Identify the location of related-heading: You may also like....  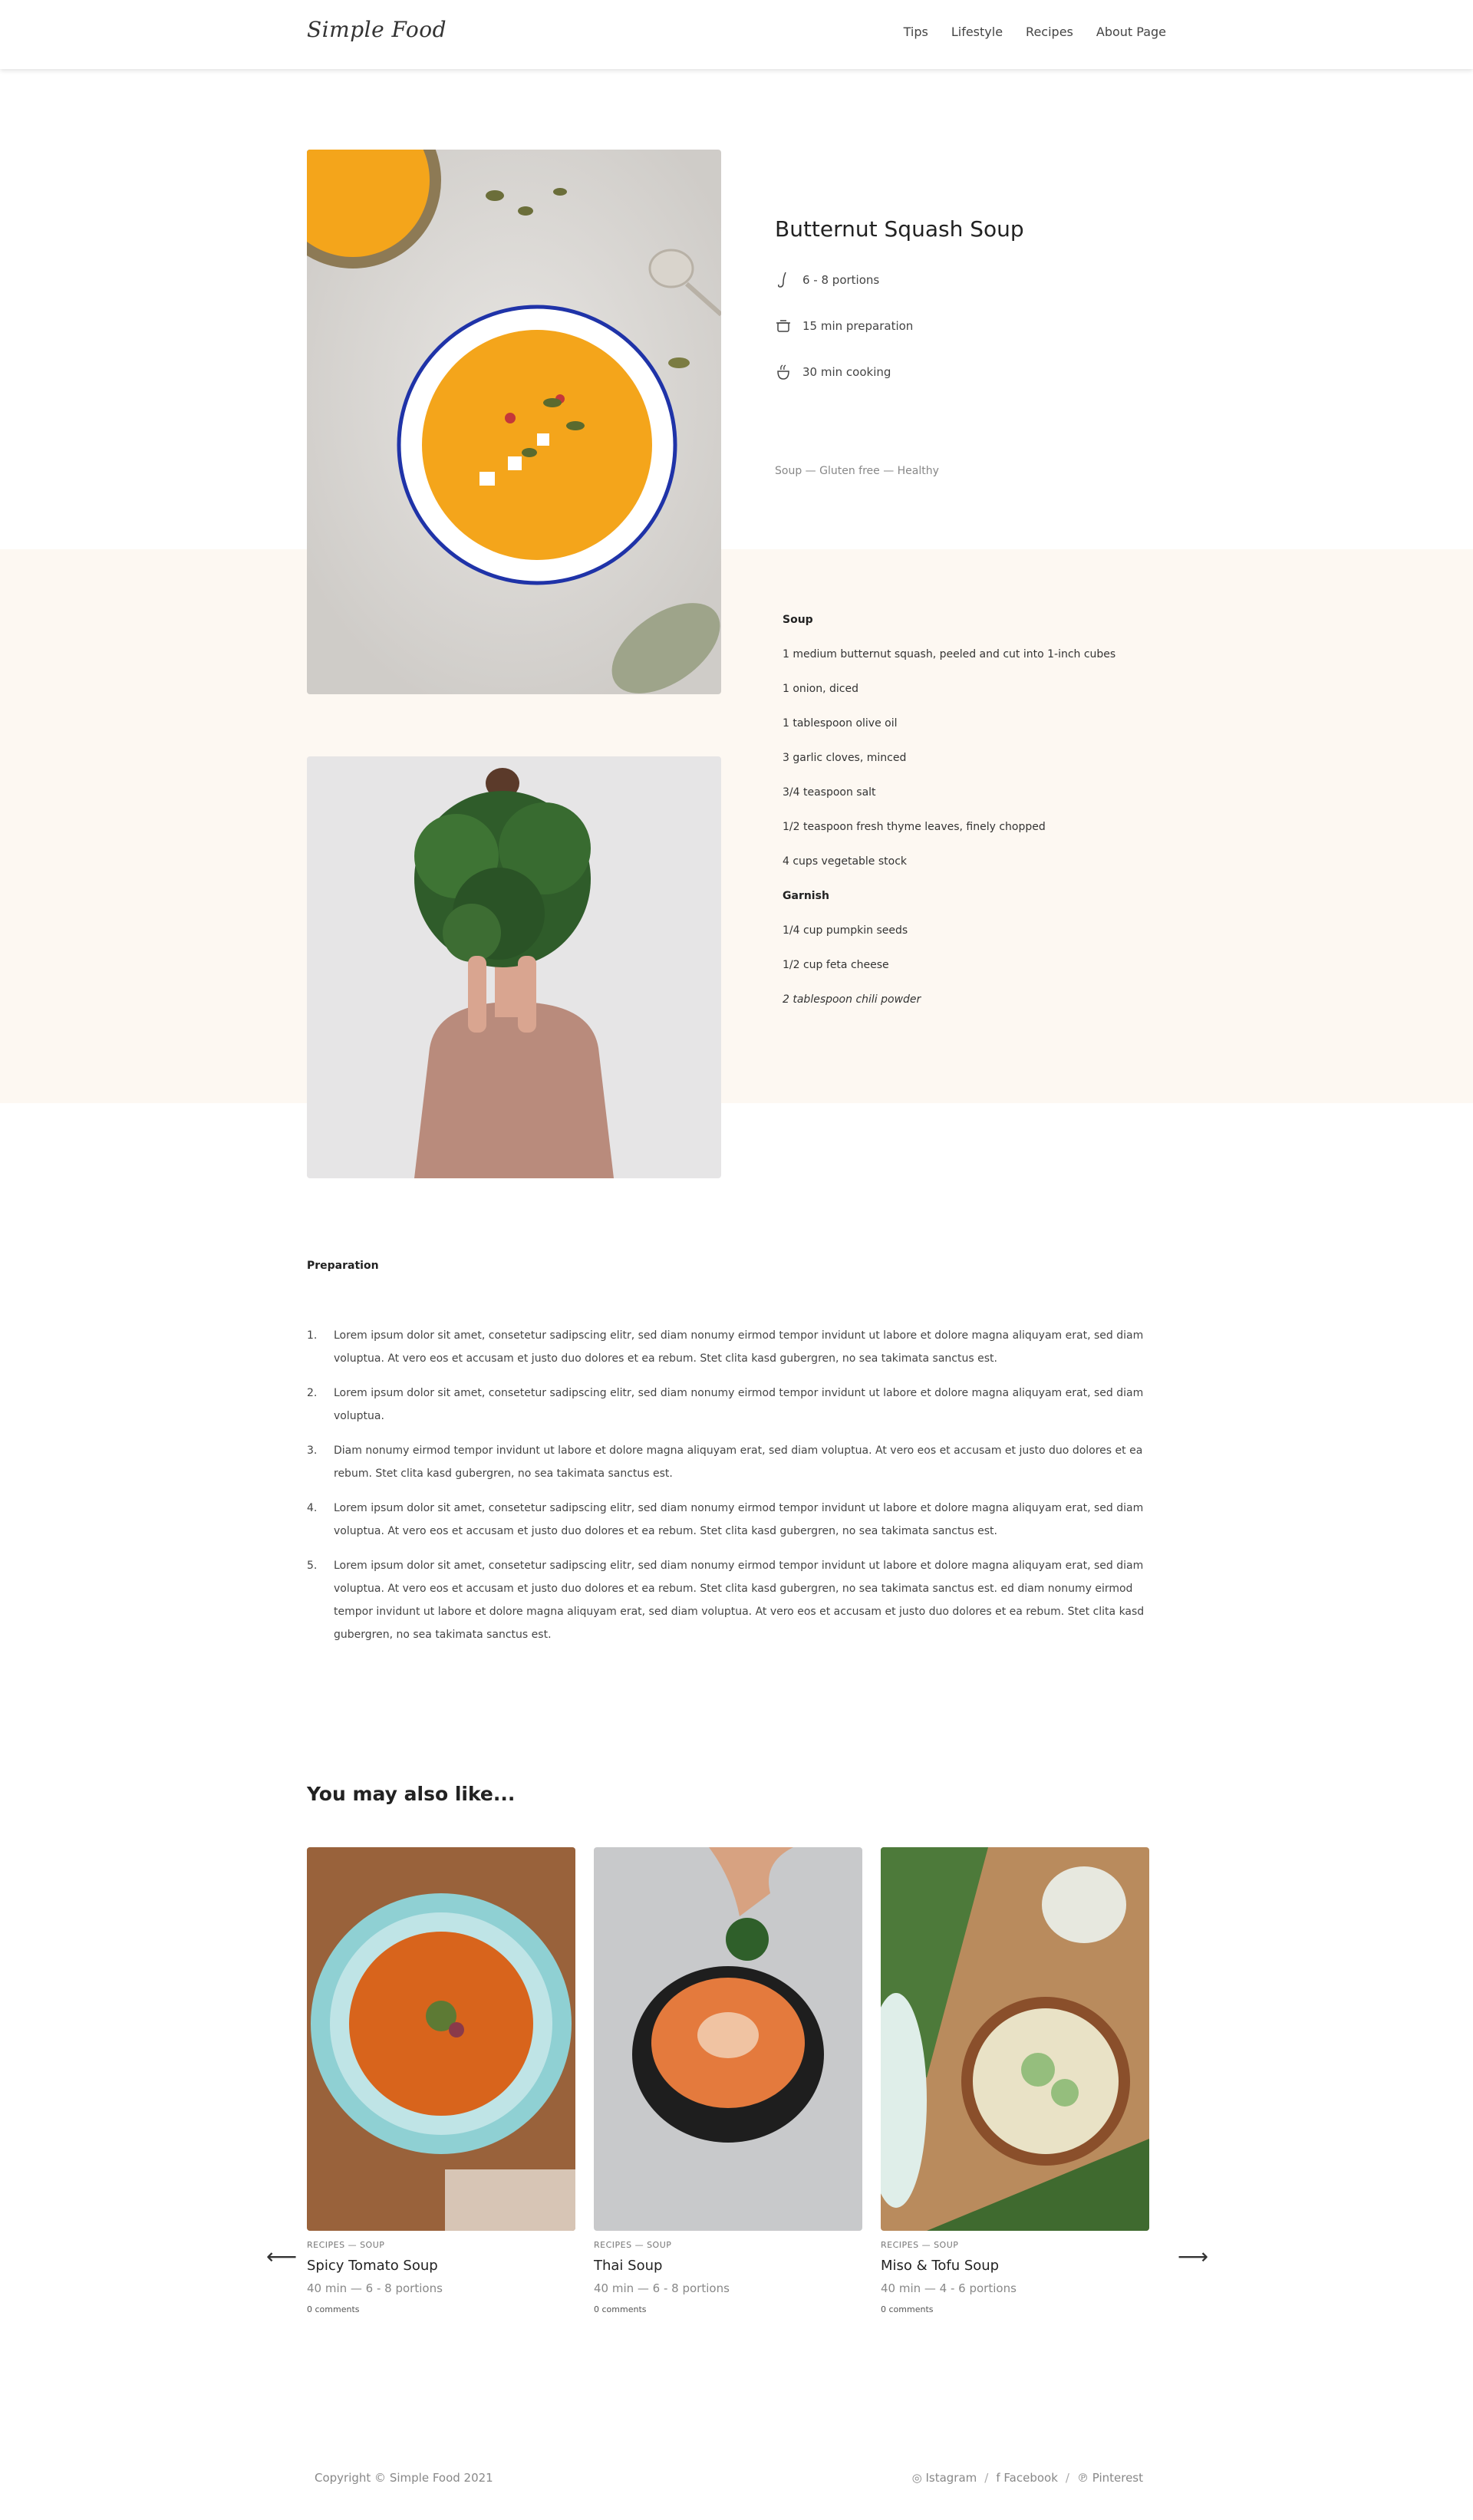
(412, 1794).